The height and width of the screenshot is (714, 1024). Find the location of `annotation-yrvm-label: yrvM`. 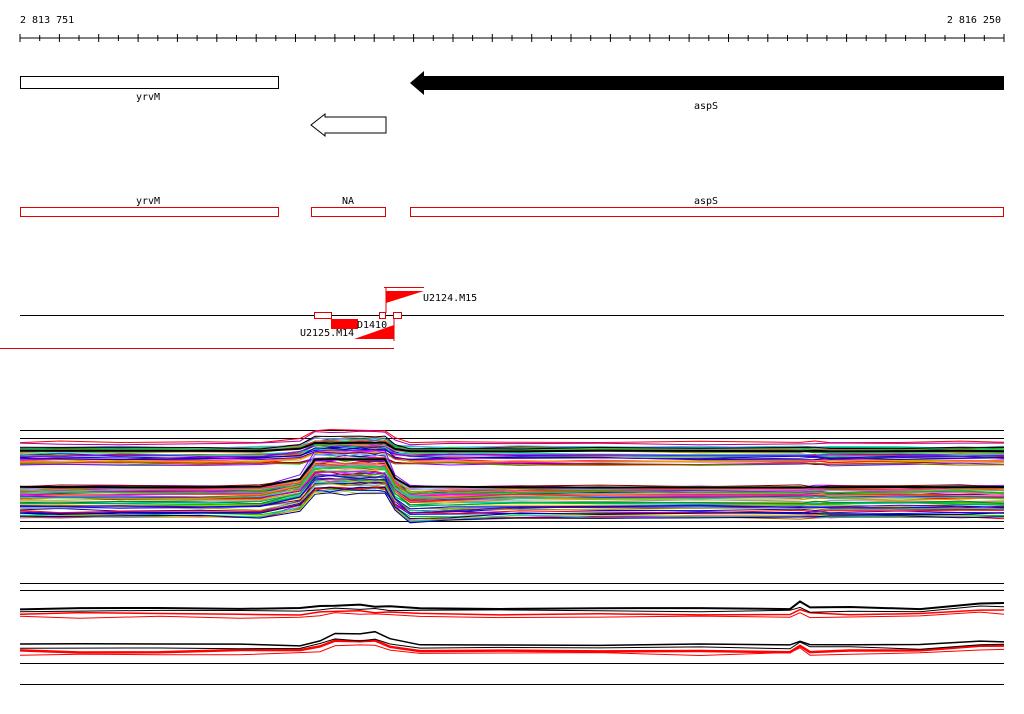

annotation-yrvm-label: yrvM is located at coordinates (148, 201).